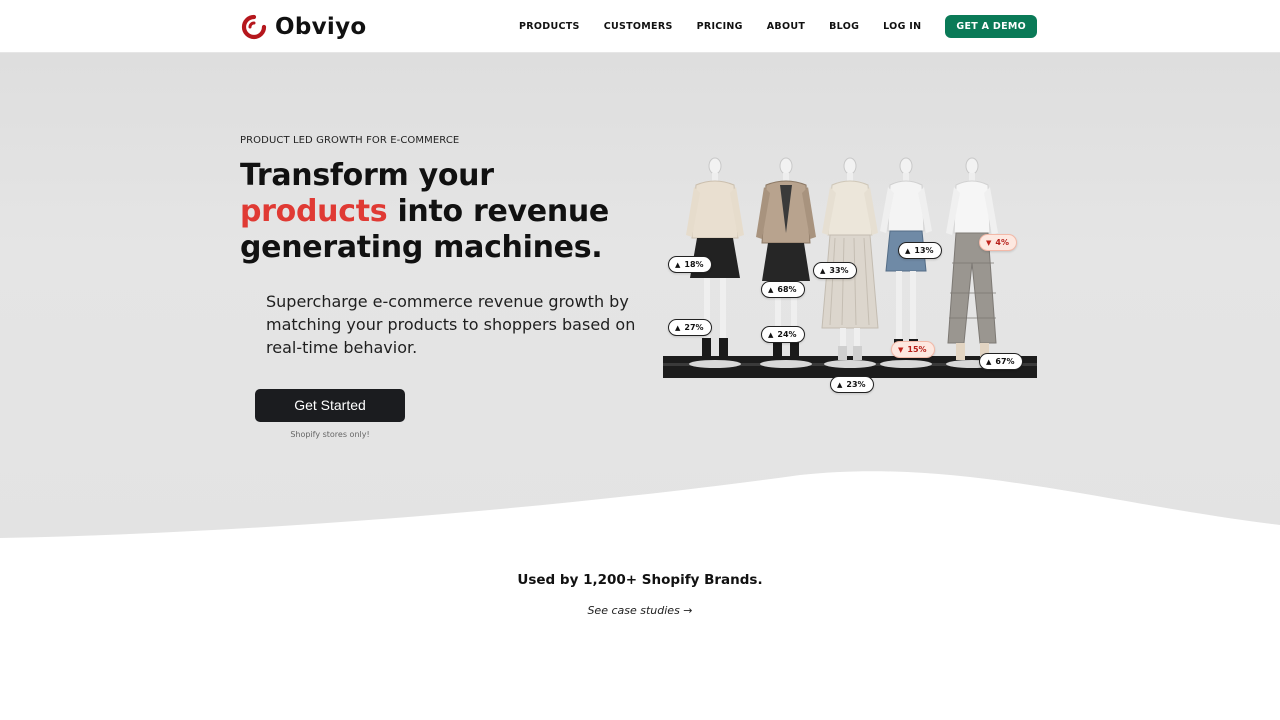 Image resolution: width=1280 pixels, height=720 pixels. I want to click on metric-badge: ▲ 33%, so click(835, 270).